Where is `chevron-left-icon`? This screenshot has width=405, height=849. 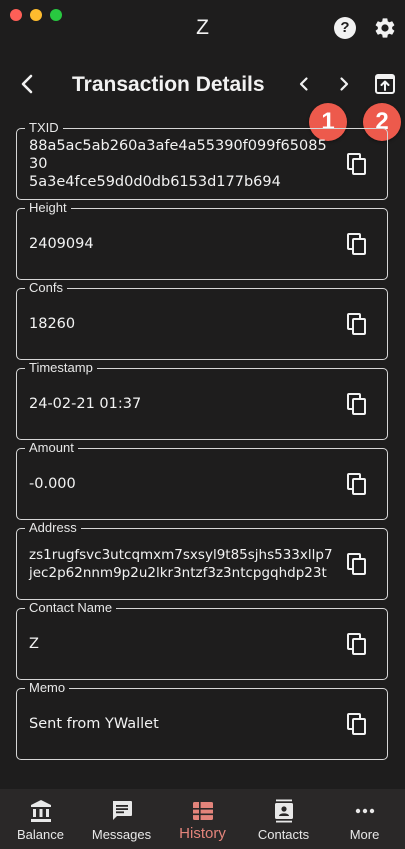
chevron-left-icon is located at coordinates (304, 84).